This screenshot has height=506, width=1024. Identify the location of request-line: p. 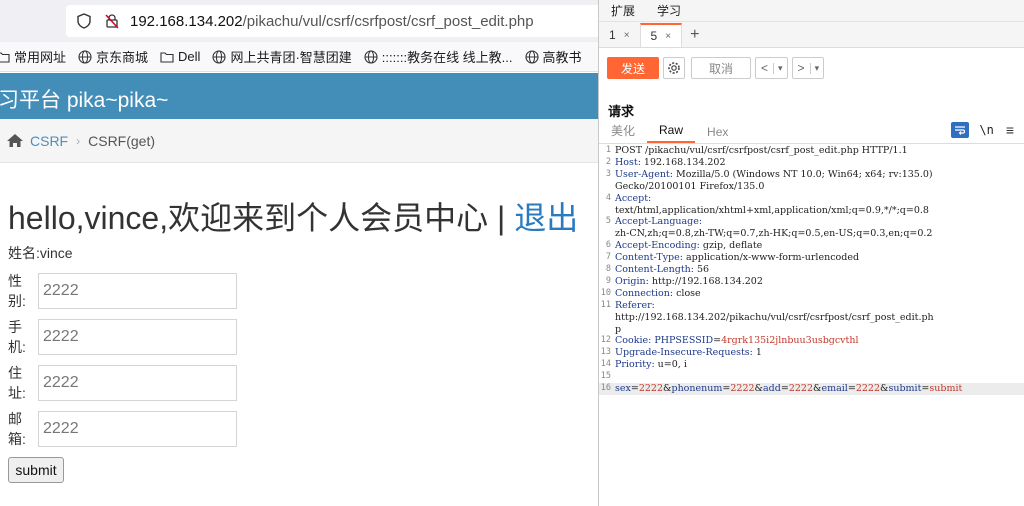
(811, 330).